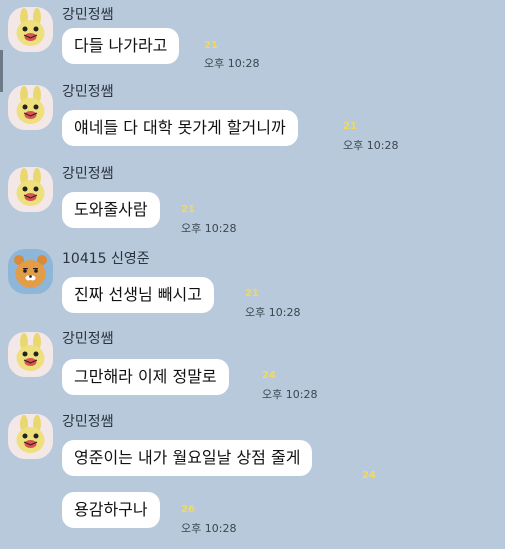 The height and width of the screenshot is (549, 505). Describe the element at coordinates (111, 510) in the screenshot. I see `message-bubble: 용감하구나` at that location.